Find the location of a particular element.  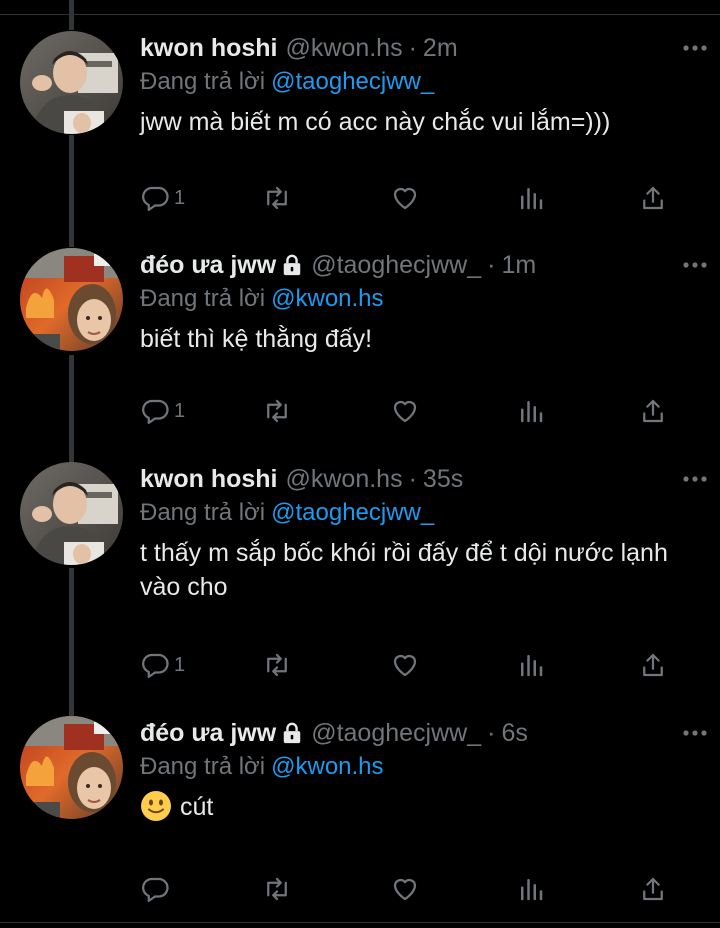

tweet-text: cút is located at coordinates (197, 807).